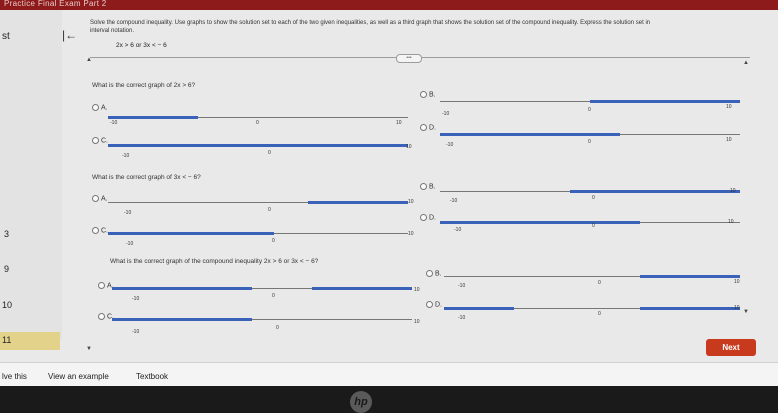 The width and height of the screenshot is (778, 413). I want to click on bottom-toolbar: lve this View an example Textbook, so click(389, 374).